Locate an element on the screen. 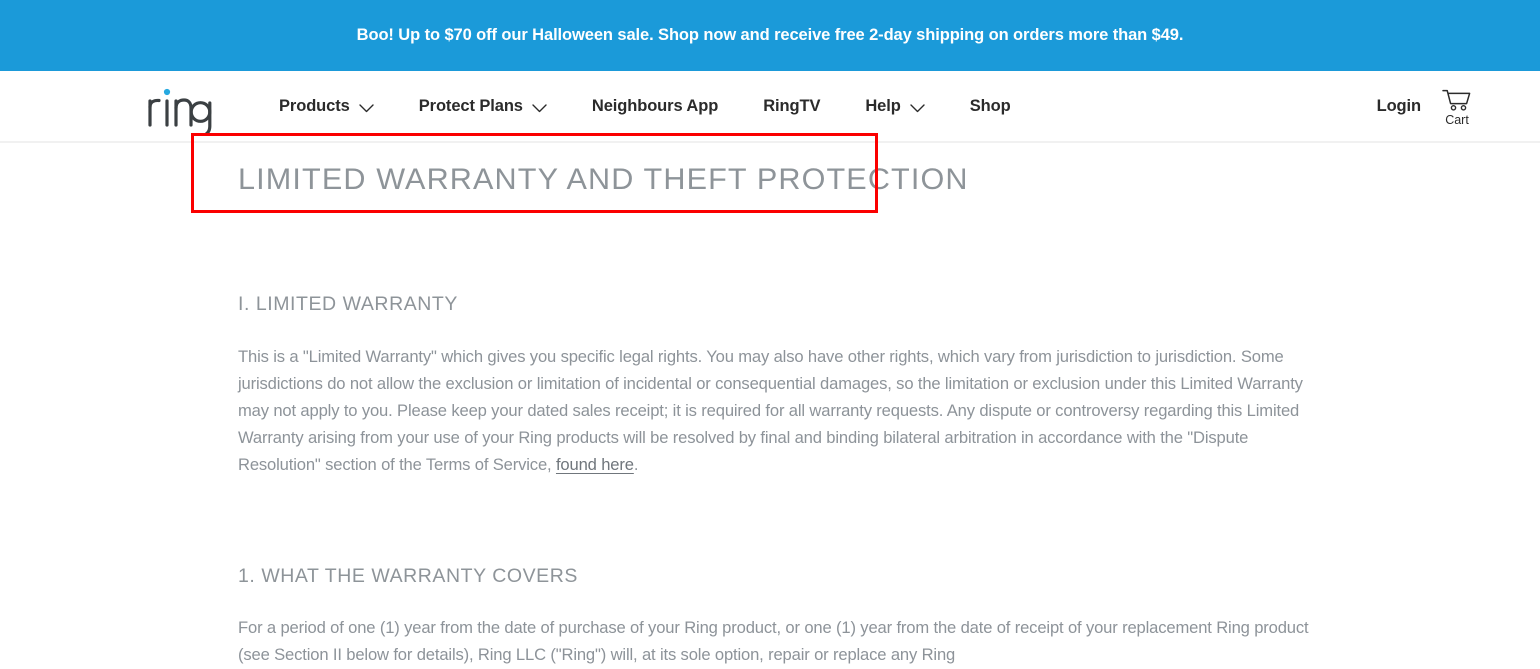 Image resolution: width=1540 pixels, height=669 pixels. nav-item-neighbours-app: Neighbours App is located at coordinates (655, 106).